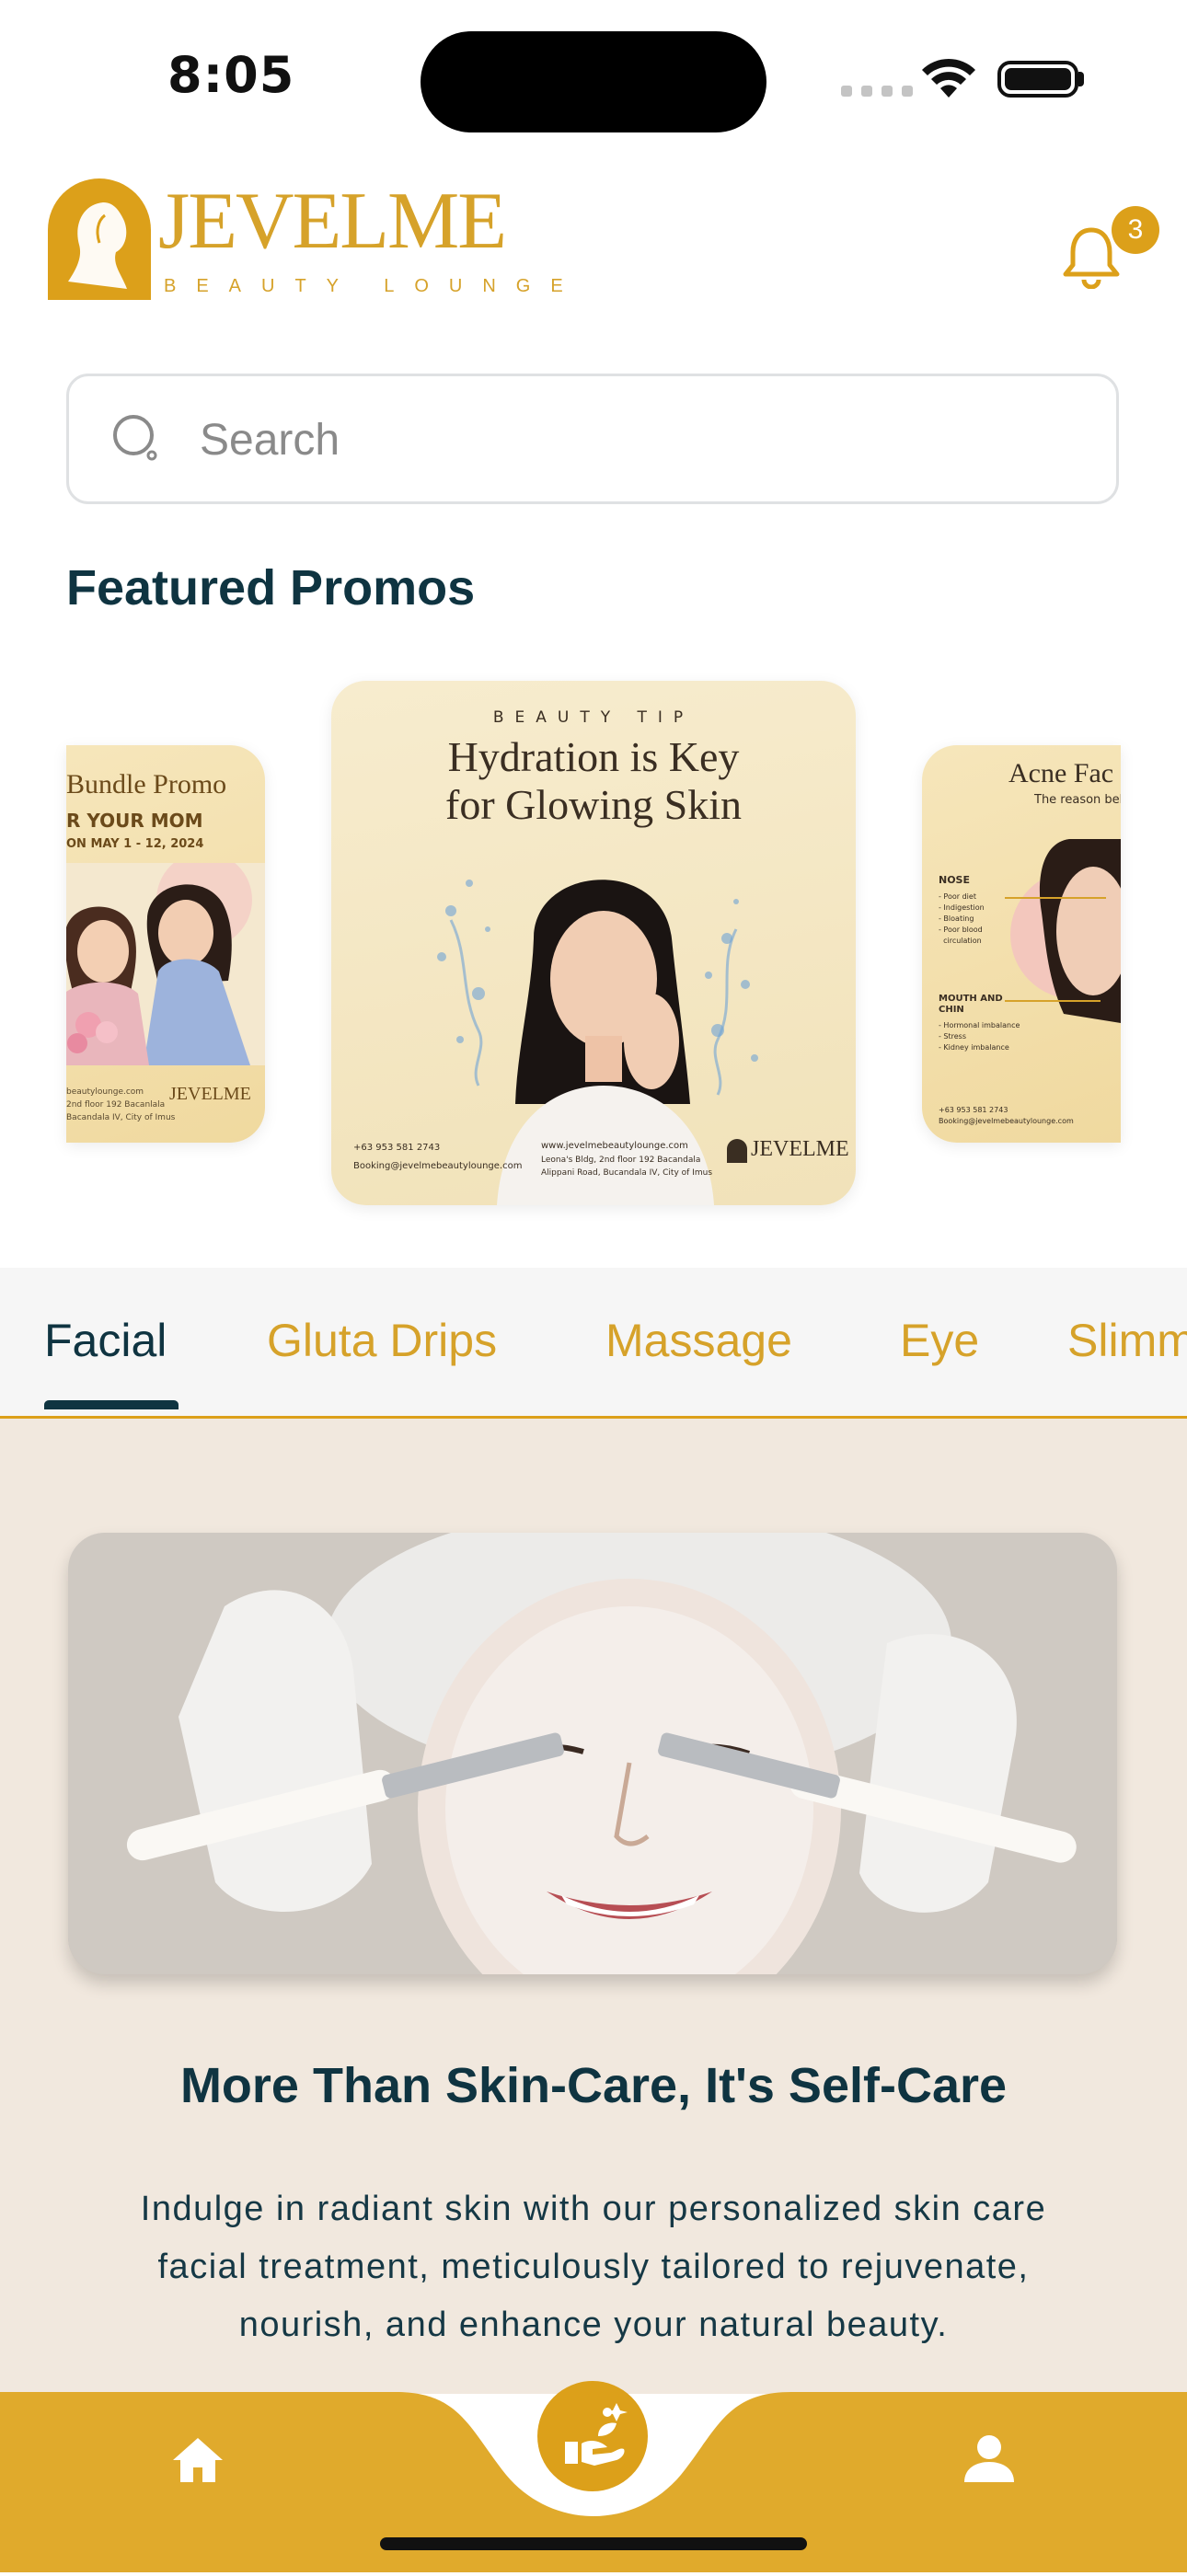 The height and width of the screenshot is (2576, 1187). What do you see at coordinates (1081, 79) in the screenshot?
I see `battery-cap` at bounding box center [1081, 79].